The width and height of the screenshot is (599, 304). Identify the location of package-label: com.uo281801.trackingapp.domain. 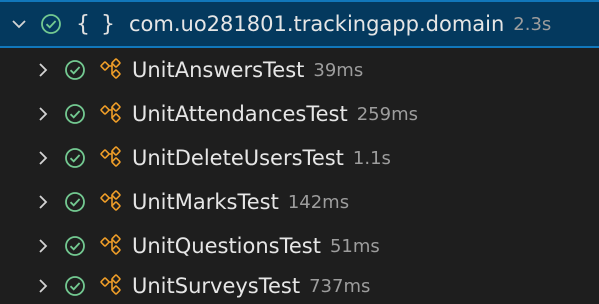
(317, 24).